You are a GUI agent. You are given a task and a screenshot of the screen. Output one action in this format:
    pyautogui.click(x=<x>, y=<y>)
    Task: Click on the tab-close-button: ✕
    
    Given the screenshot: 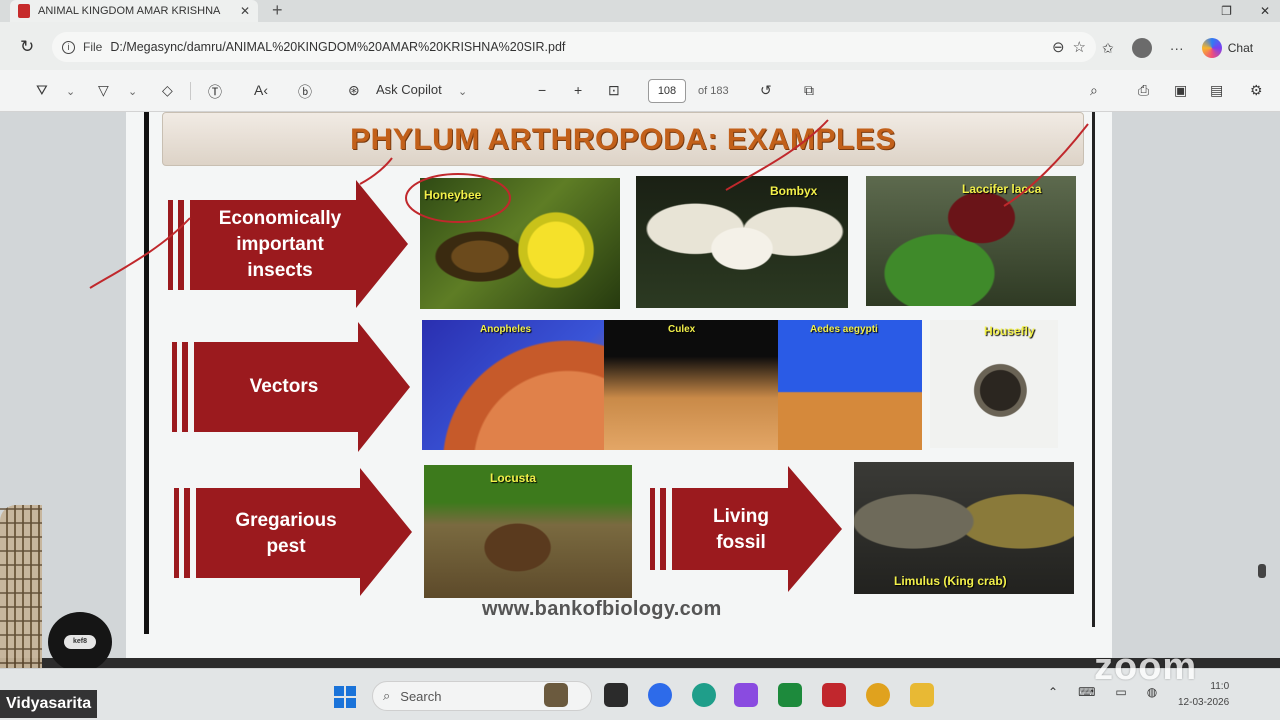 What is the action you would take?
    pyautogui.click(x=245, y=11)
    